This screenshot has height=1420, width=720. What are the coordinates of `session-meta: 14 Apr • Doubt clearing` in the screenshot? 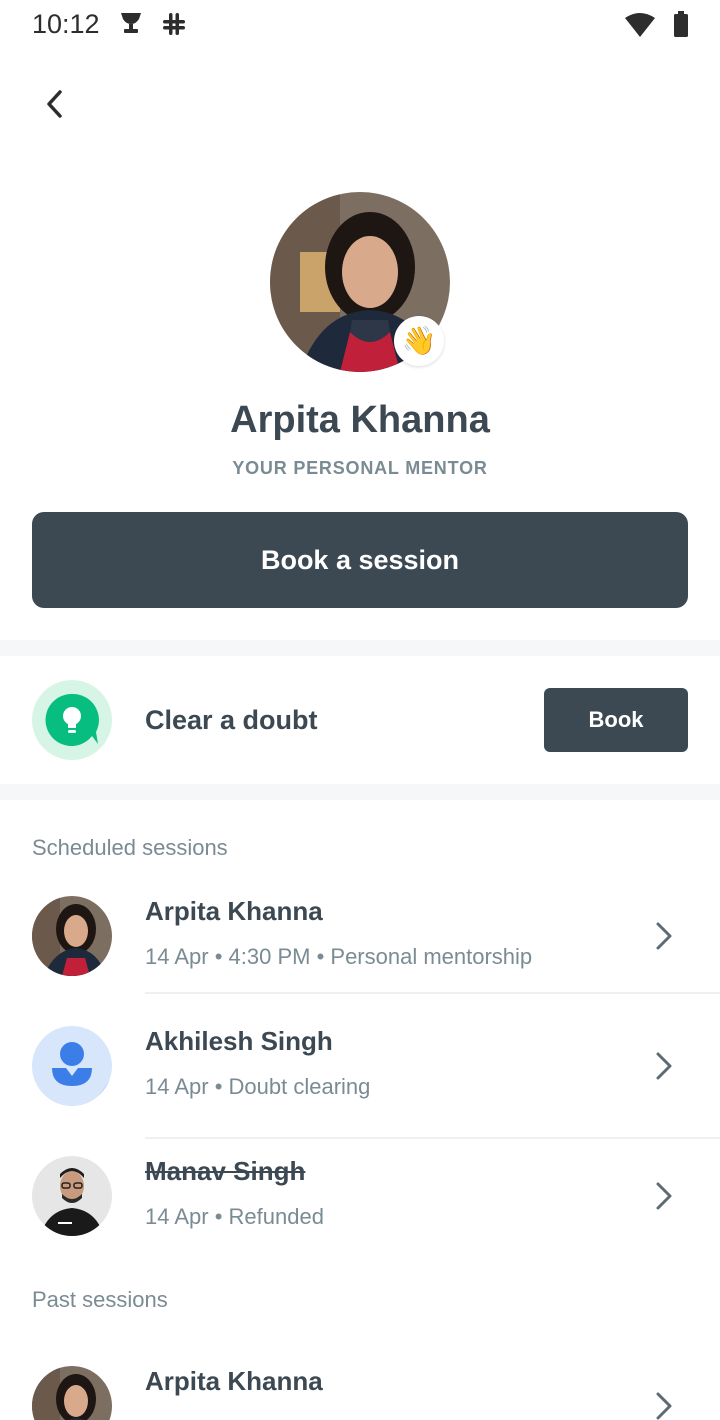 It's located at (258, 1086).